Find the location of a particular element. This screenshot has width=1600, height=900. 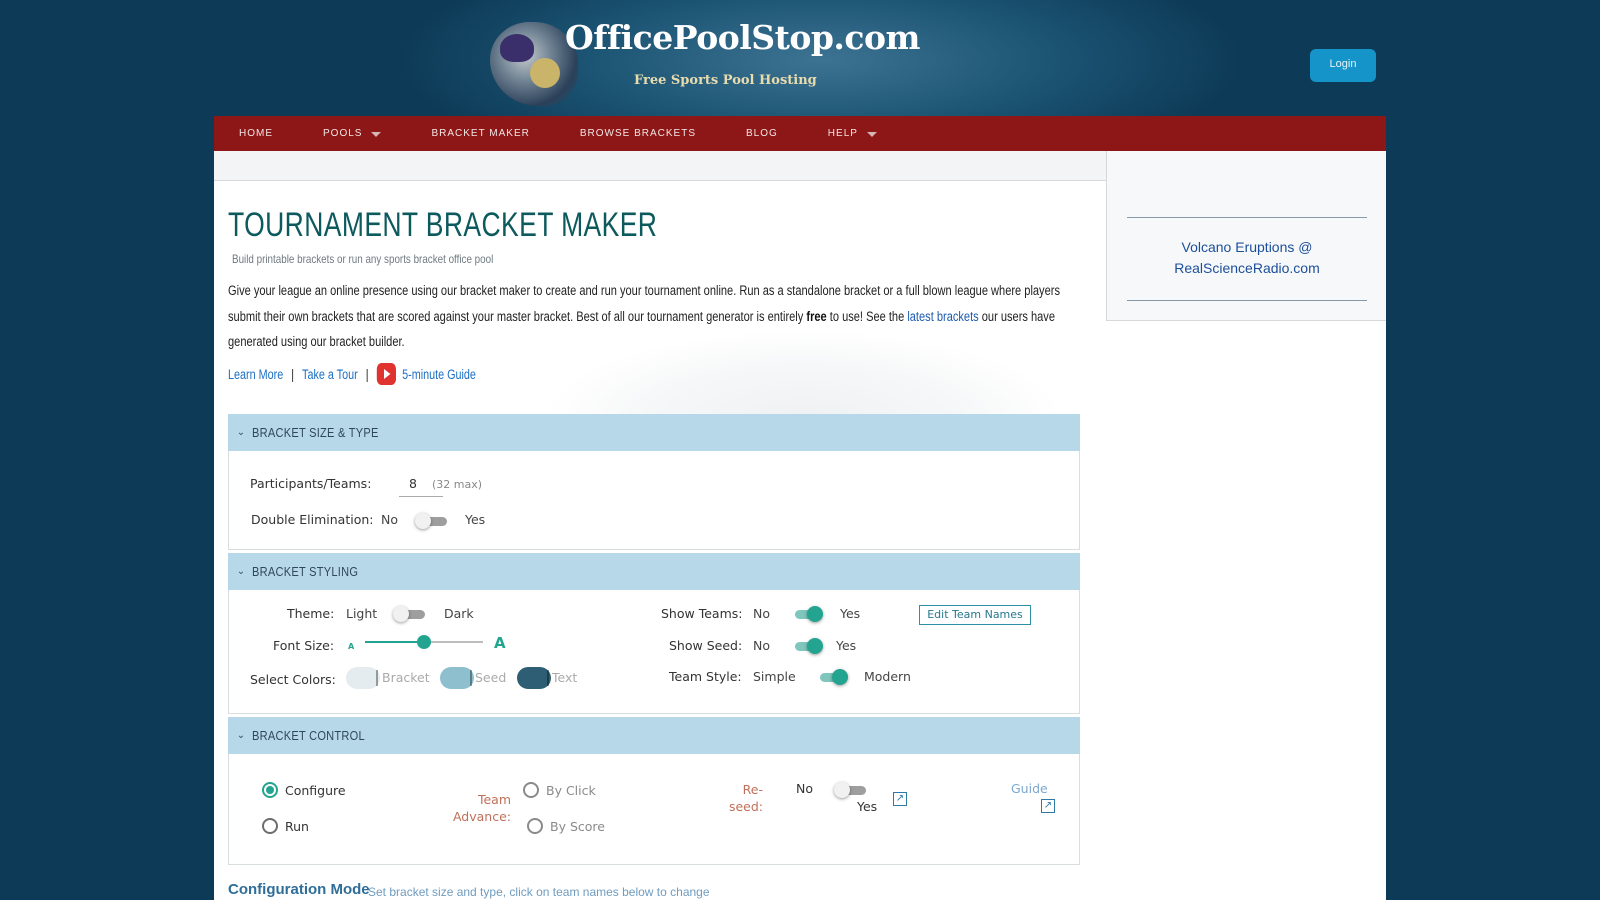

nav-item-home: HOME is located at coordinates (256, 133).